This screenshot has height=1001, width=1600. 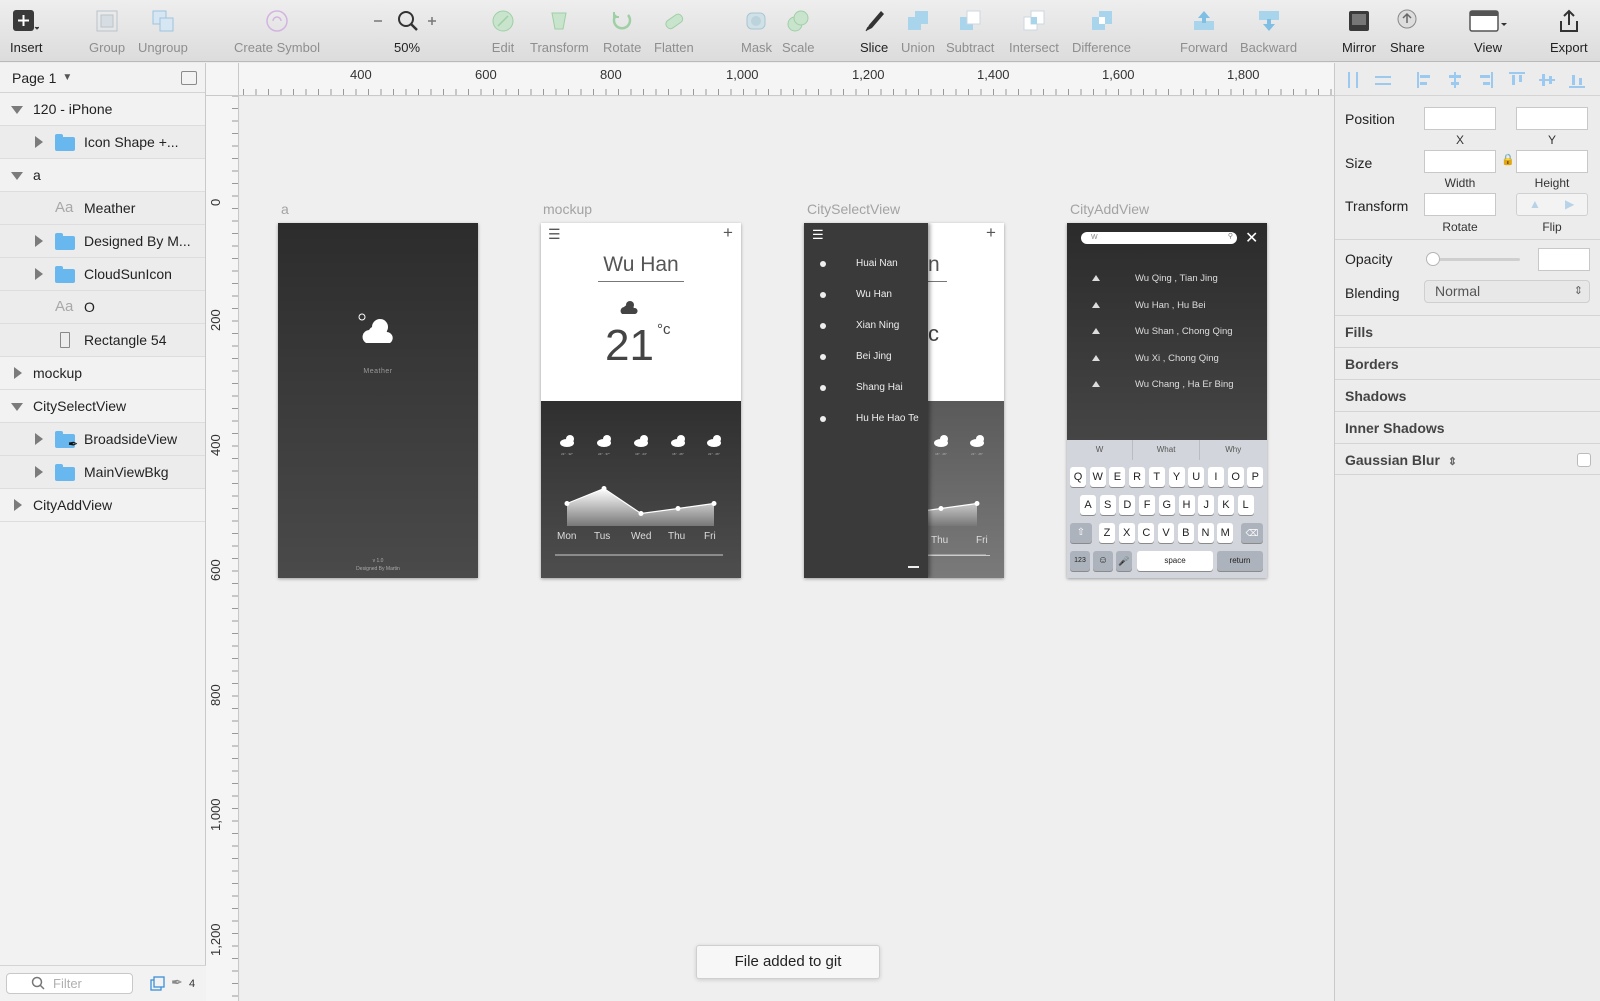 What do you see at coordinates (1078, 477) in the screenshot?
I see `key-q: Q` at bounding box center [1078, 477].